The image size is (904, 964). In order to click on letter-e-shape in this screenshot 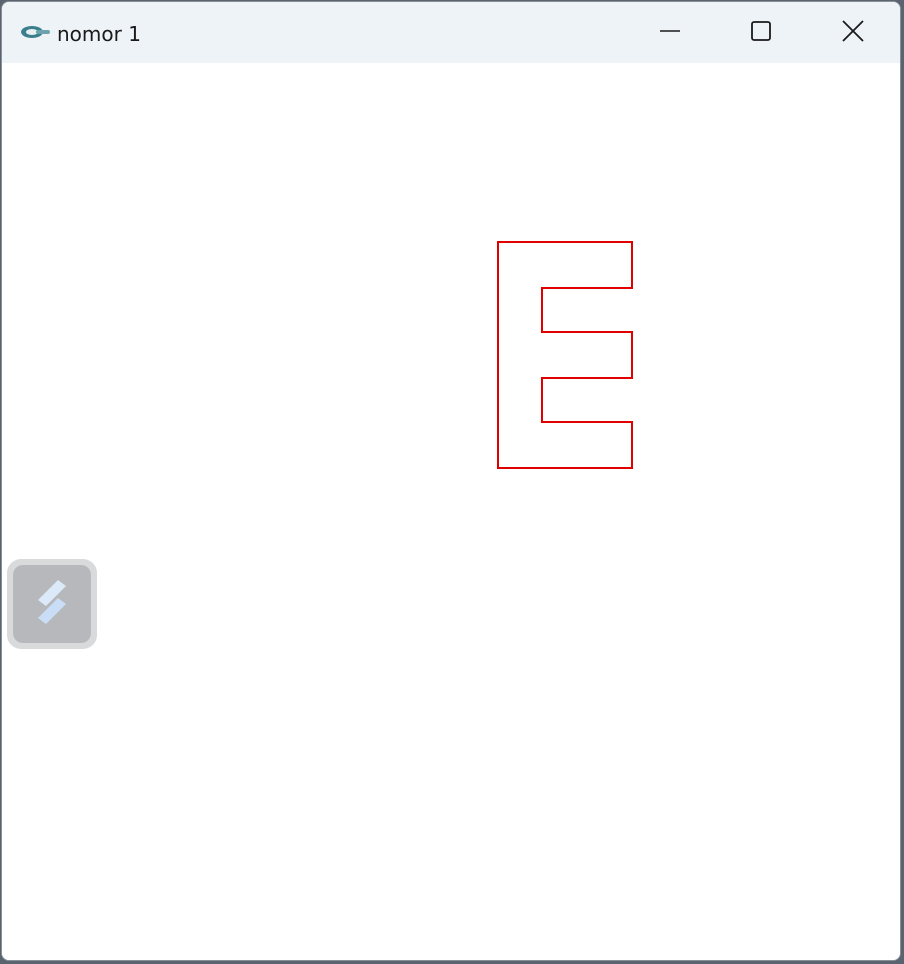, I will do `click(565, 355)`.